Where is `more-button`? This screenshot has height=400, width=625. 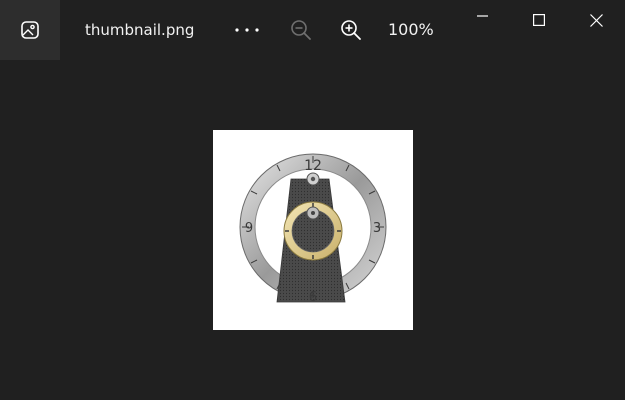 more-button is located at coordinates (247, 30).